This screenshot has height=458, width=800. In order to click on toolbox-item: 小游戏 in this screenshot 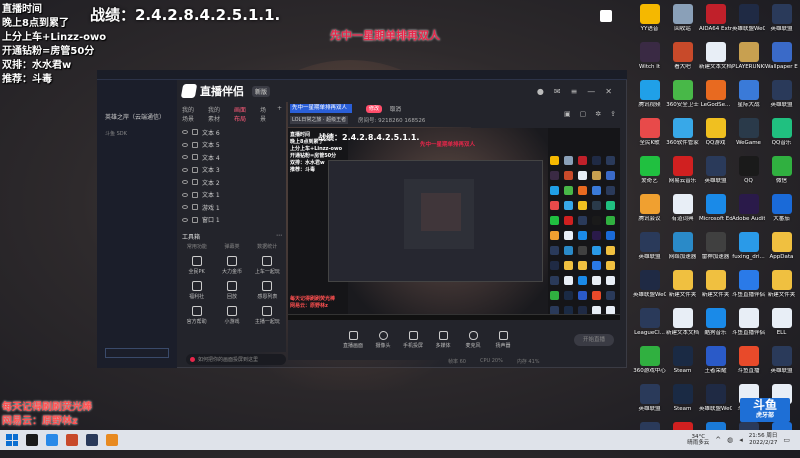, I will do `click(231, 315)`.